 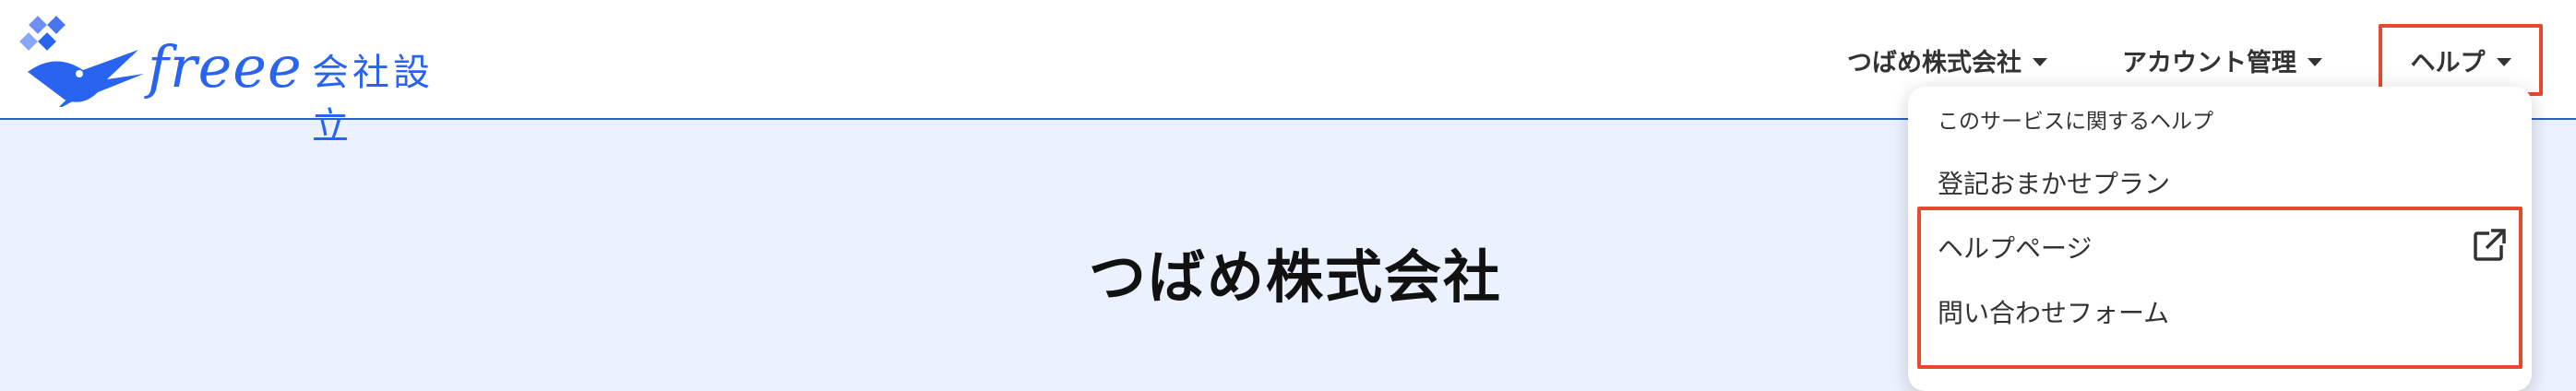 I want to click on swallow-logo-icon, so click(x=81, y=62).